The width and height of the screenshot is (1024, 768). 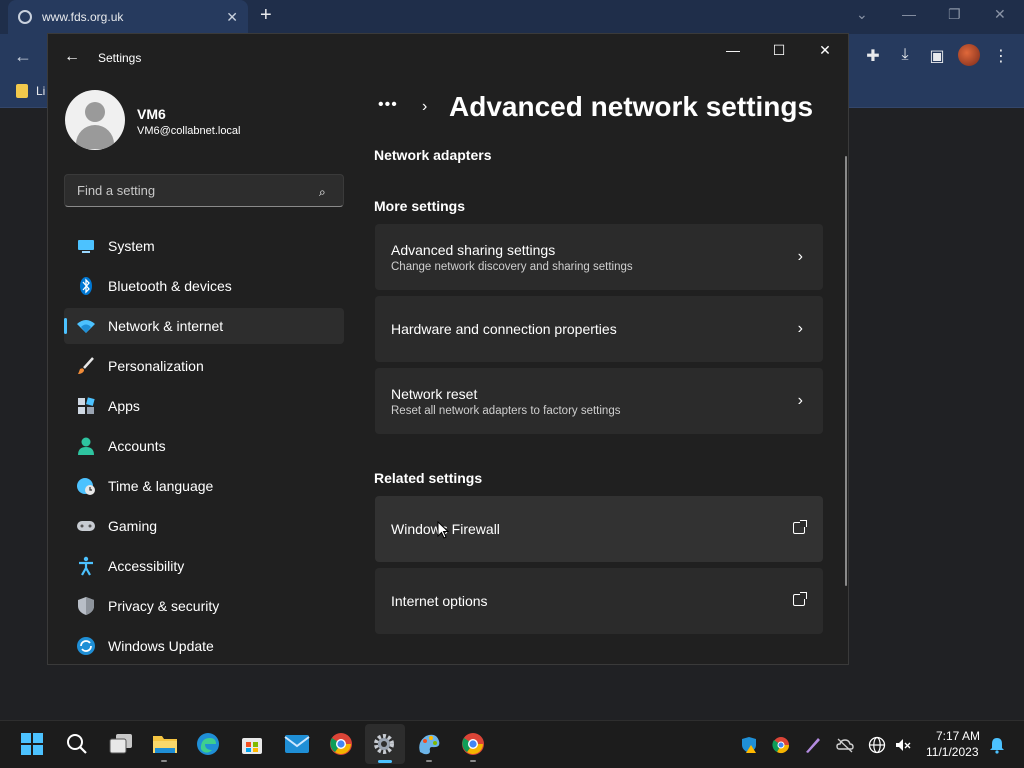 I want to click on search-icon, so click(x=77, y=744).